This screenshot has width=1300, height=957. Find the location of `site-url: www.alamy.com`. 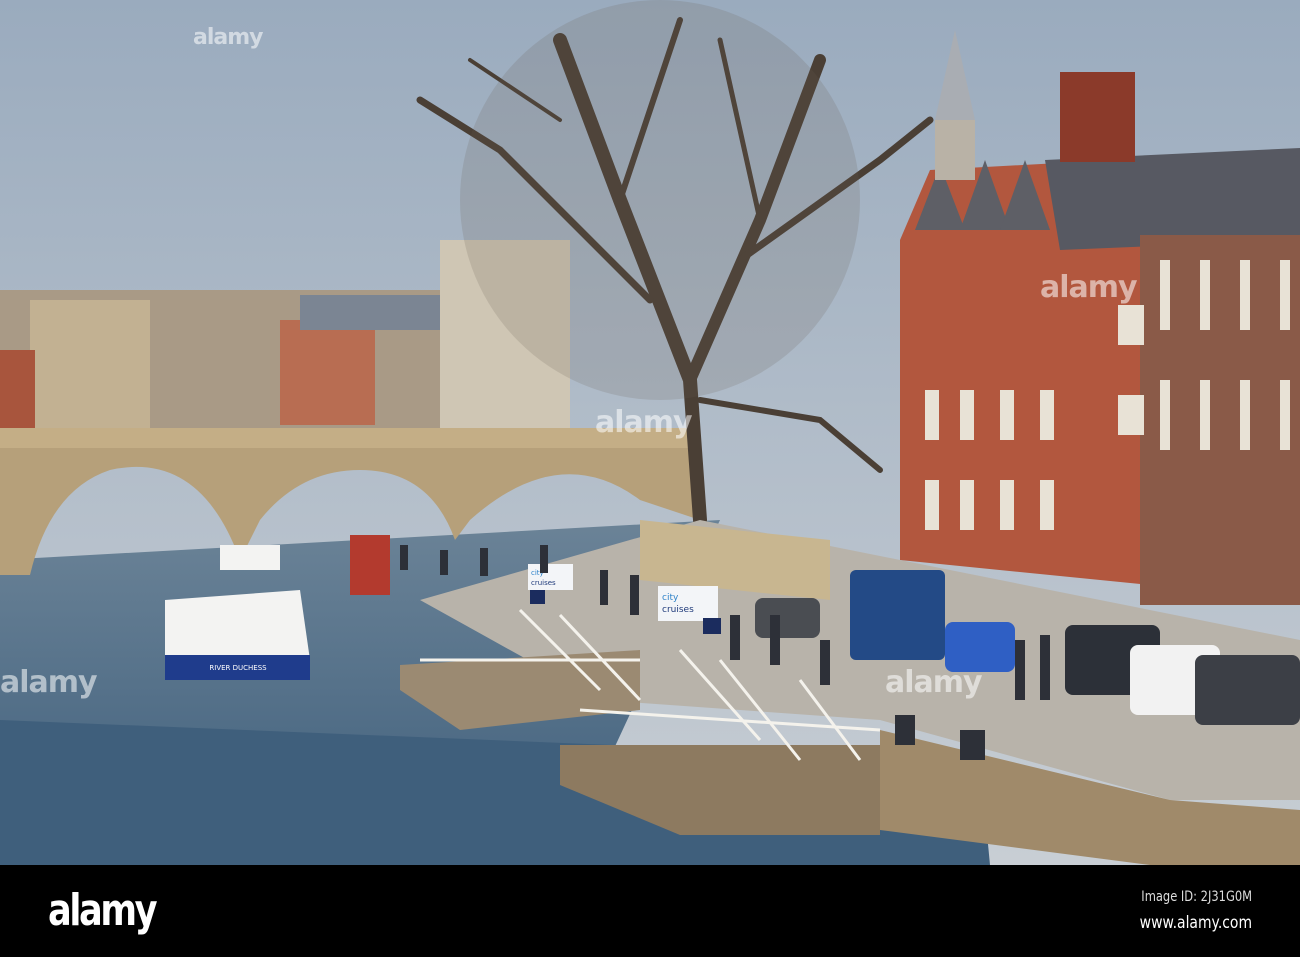

site-url: www.alamy.com is located at coordinates (1195, 923).